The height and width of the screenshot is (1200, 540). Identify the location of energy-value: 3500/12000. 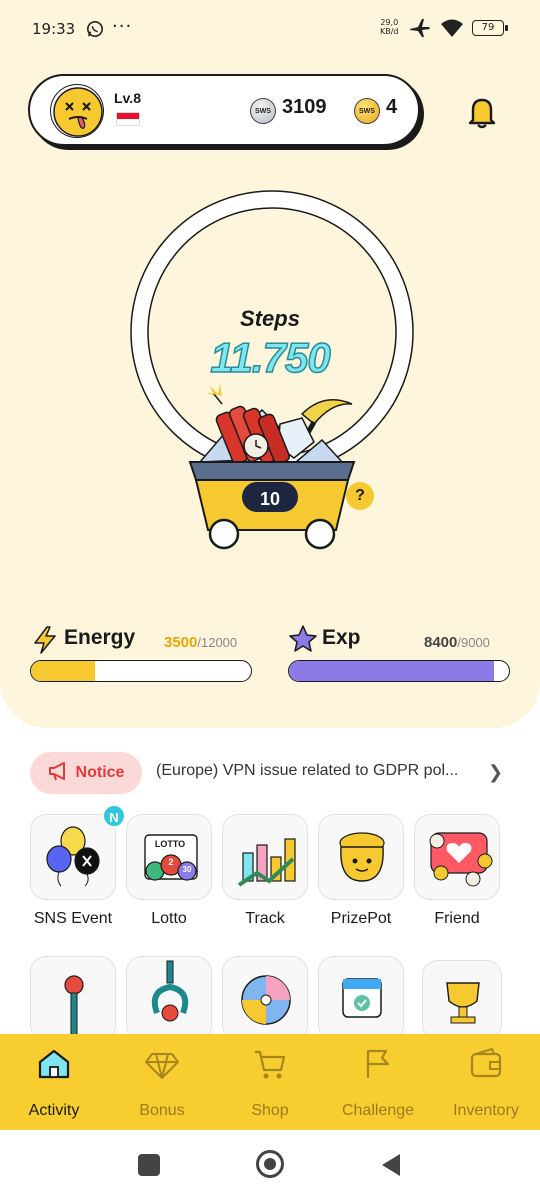
(201, 642).